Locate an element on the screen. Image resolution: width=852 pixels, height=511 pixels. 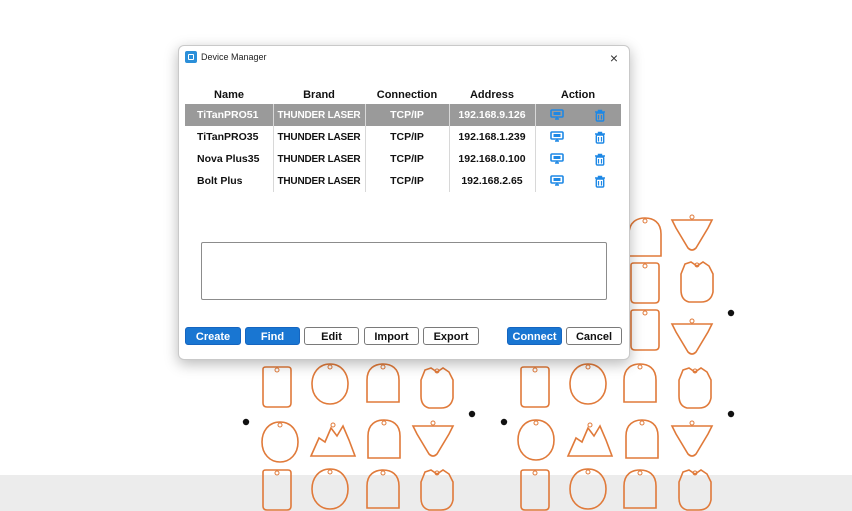
dialog-titlebar: Device Manager × is located at coordinates (404, 58).